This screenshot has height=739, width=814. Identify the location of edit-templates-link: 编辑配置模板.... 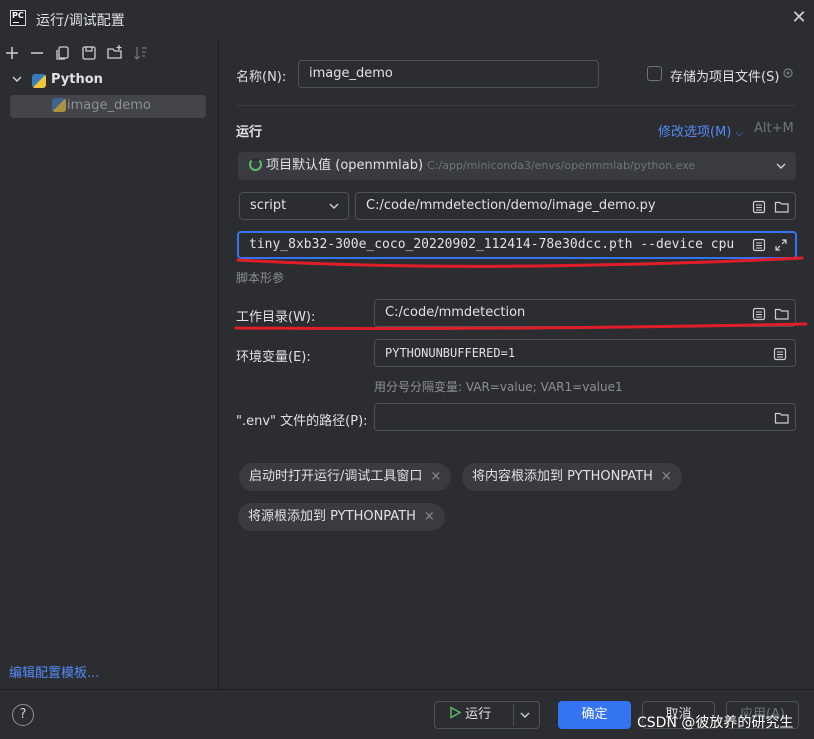
(54, 671).